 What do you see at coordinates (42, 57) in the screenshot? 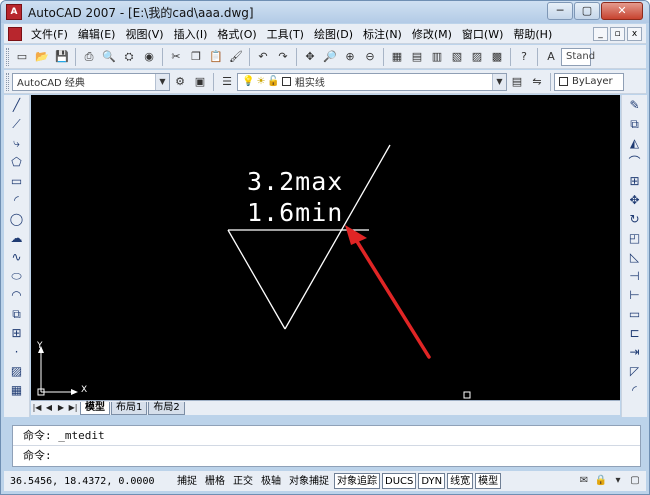
I see `open-folder-icon: 📂` at bounding box center [42, 57].